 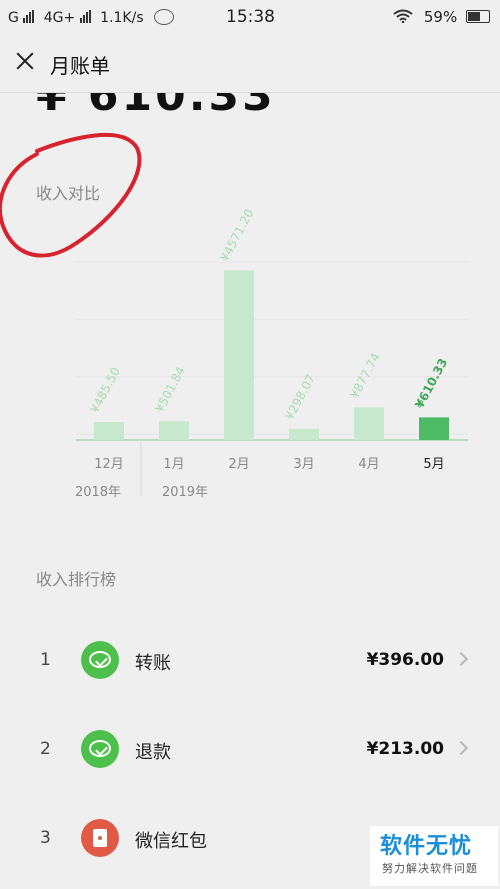 What do you see at coordinates (122, 18) in the screenshot?
I see `speed-label: 1.1K/s` at bounding box center [122, 18].